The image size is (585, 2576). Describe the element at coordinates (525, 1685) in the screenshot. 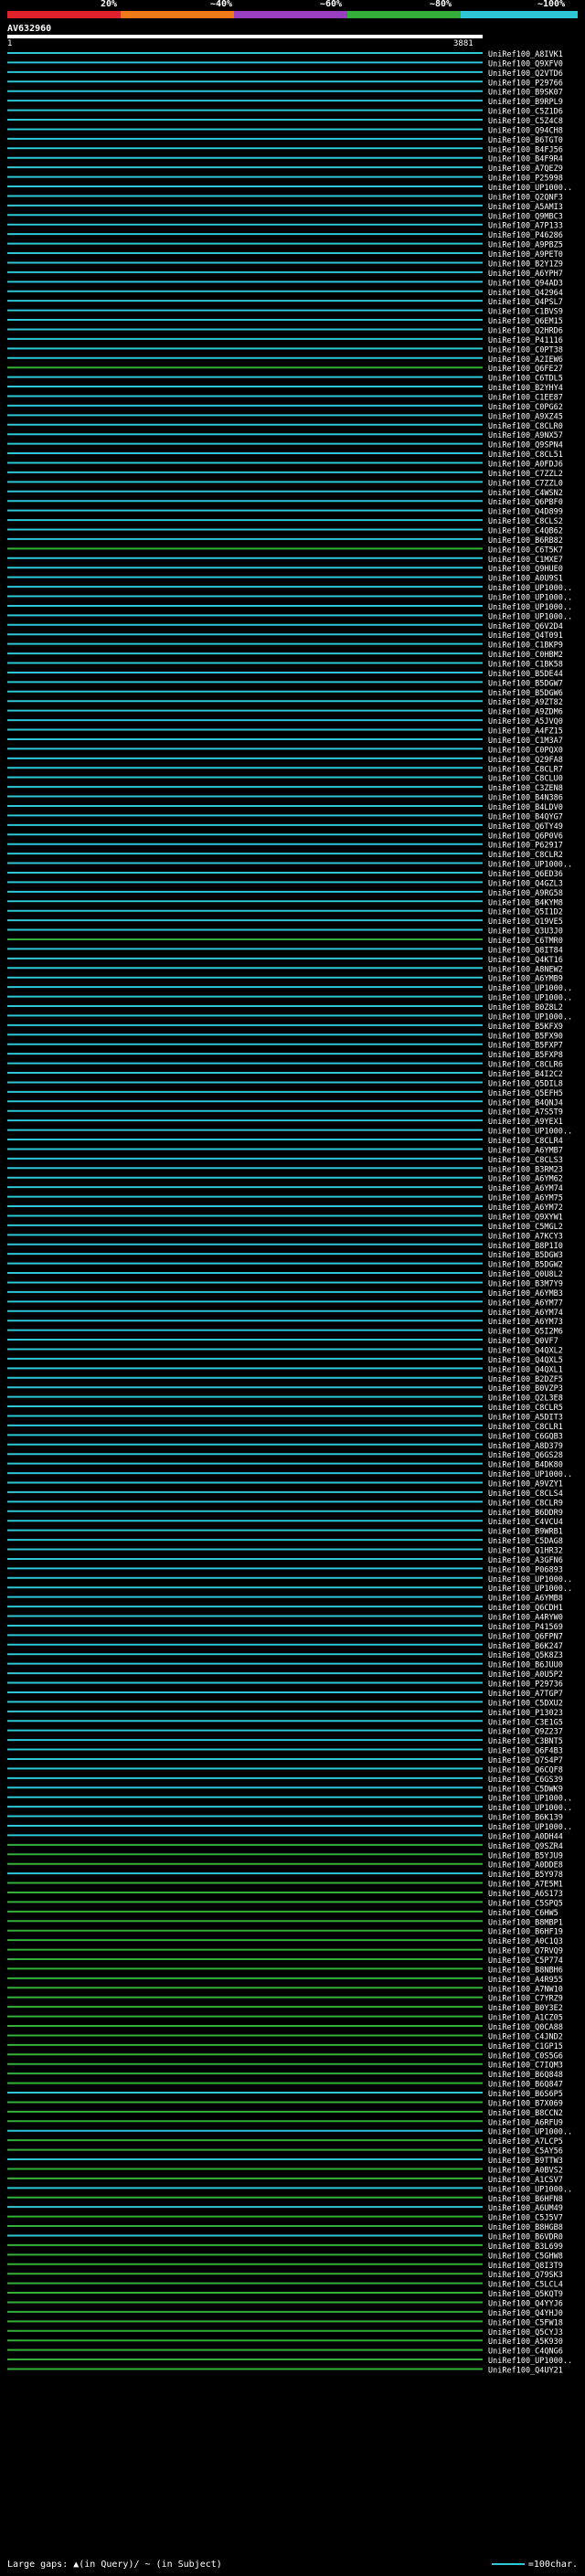

I see `hit-label: UniRef100_P29736` at that location.